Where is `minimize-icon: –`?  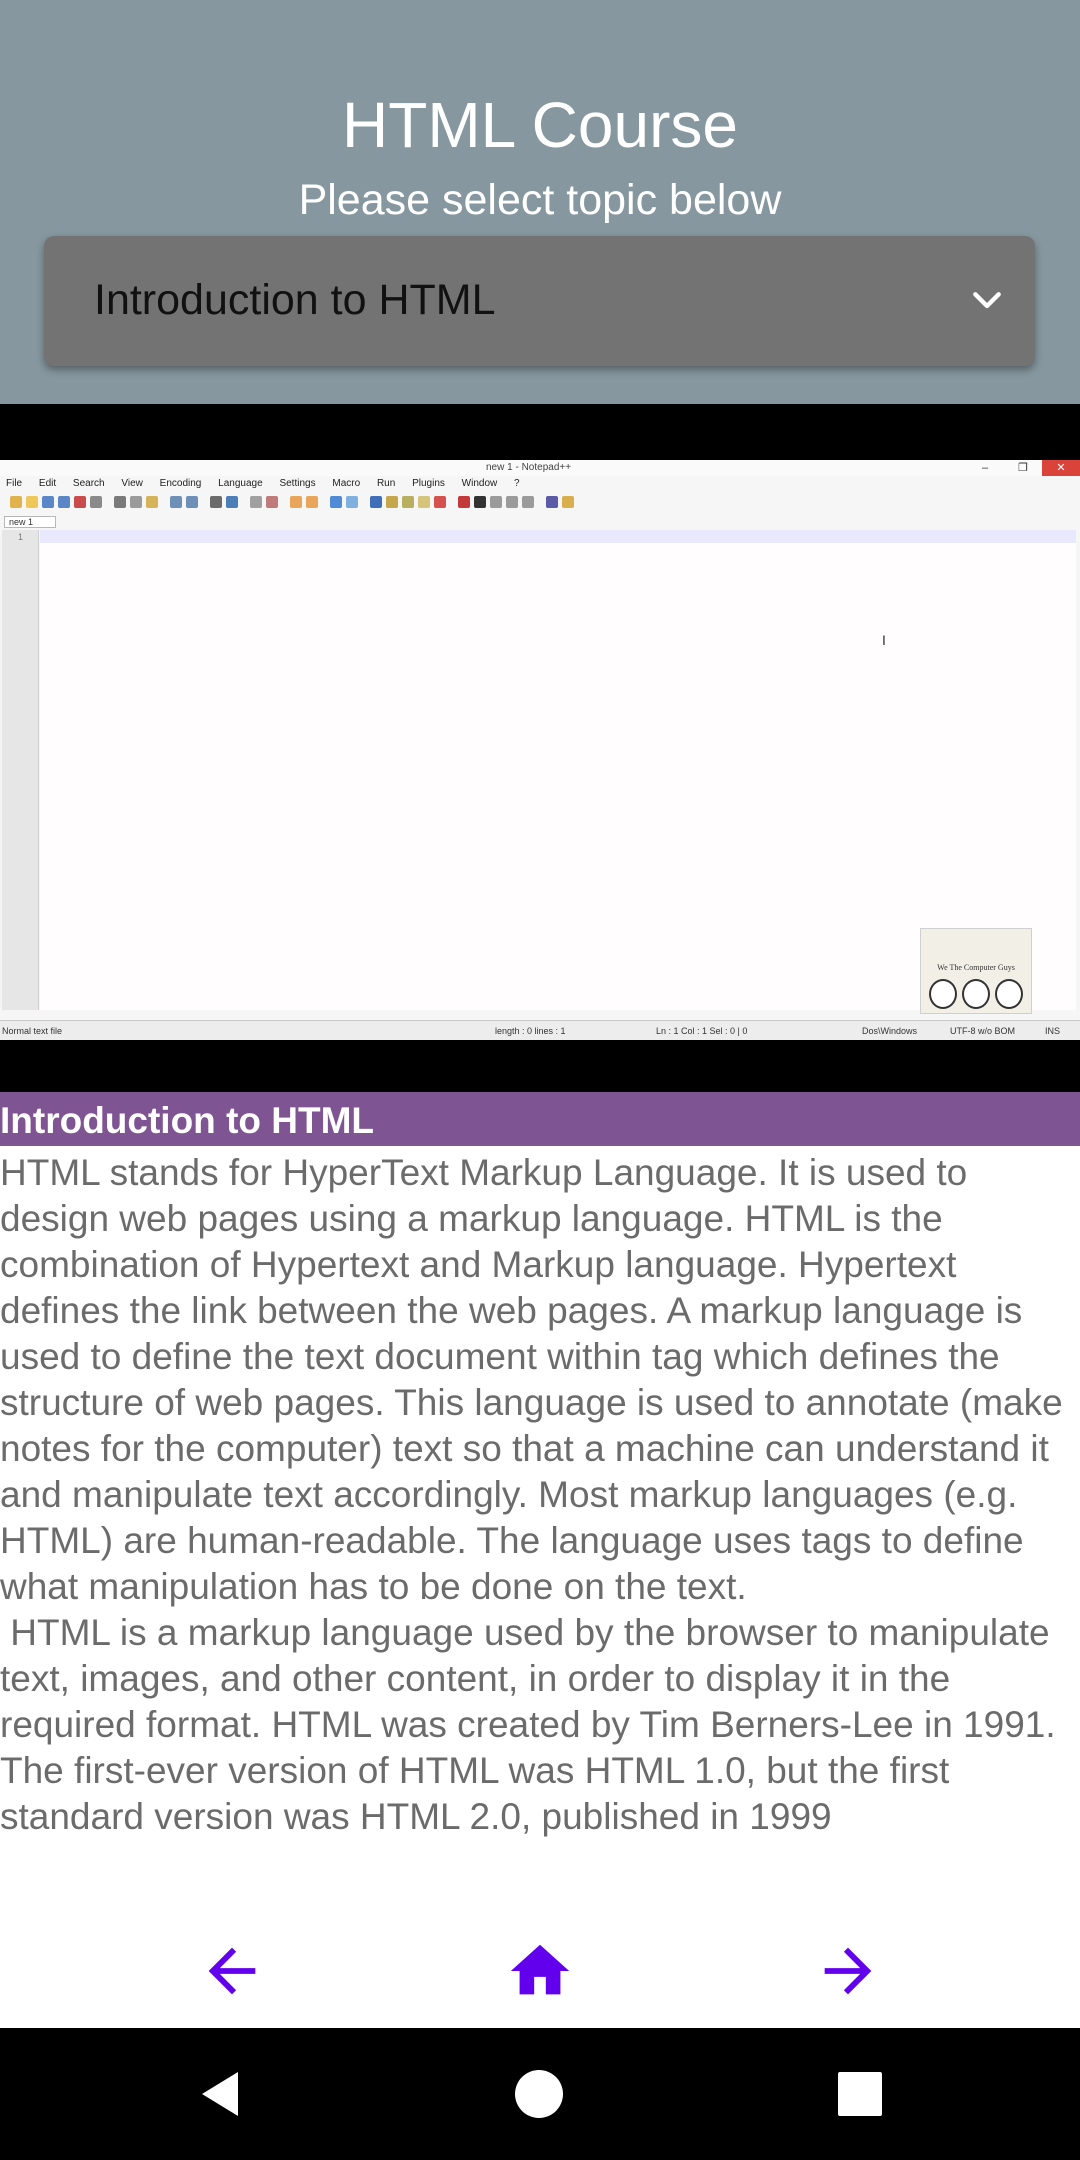
minimize-icon: – is located at coordinates (985, 468).